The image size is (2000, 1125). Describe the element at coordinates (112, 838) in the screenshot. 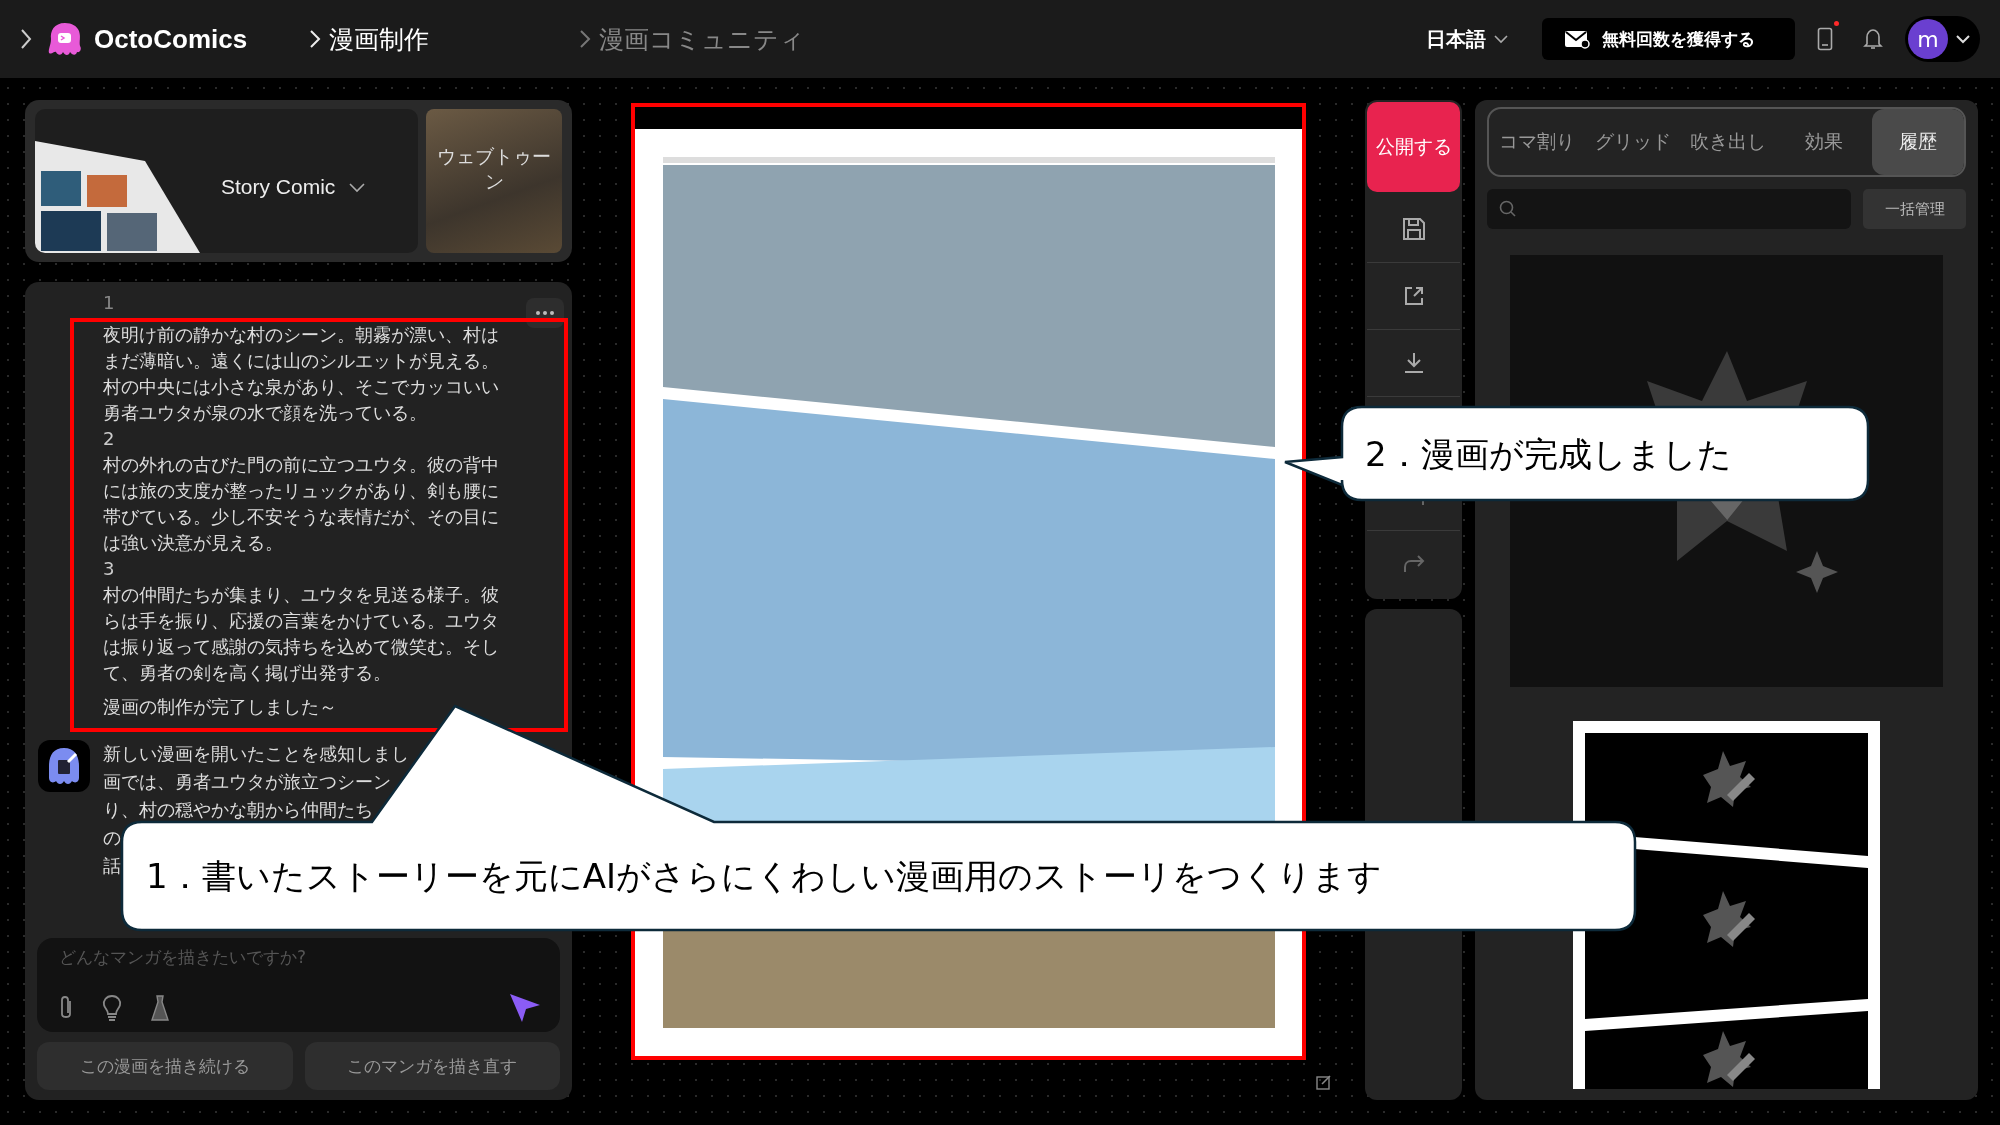

I see `message-text: の` at that location.